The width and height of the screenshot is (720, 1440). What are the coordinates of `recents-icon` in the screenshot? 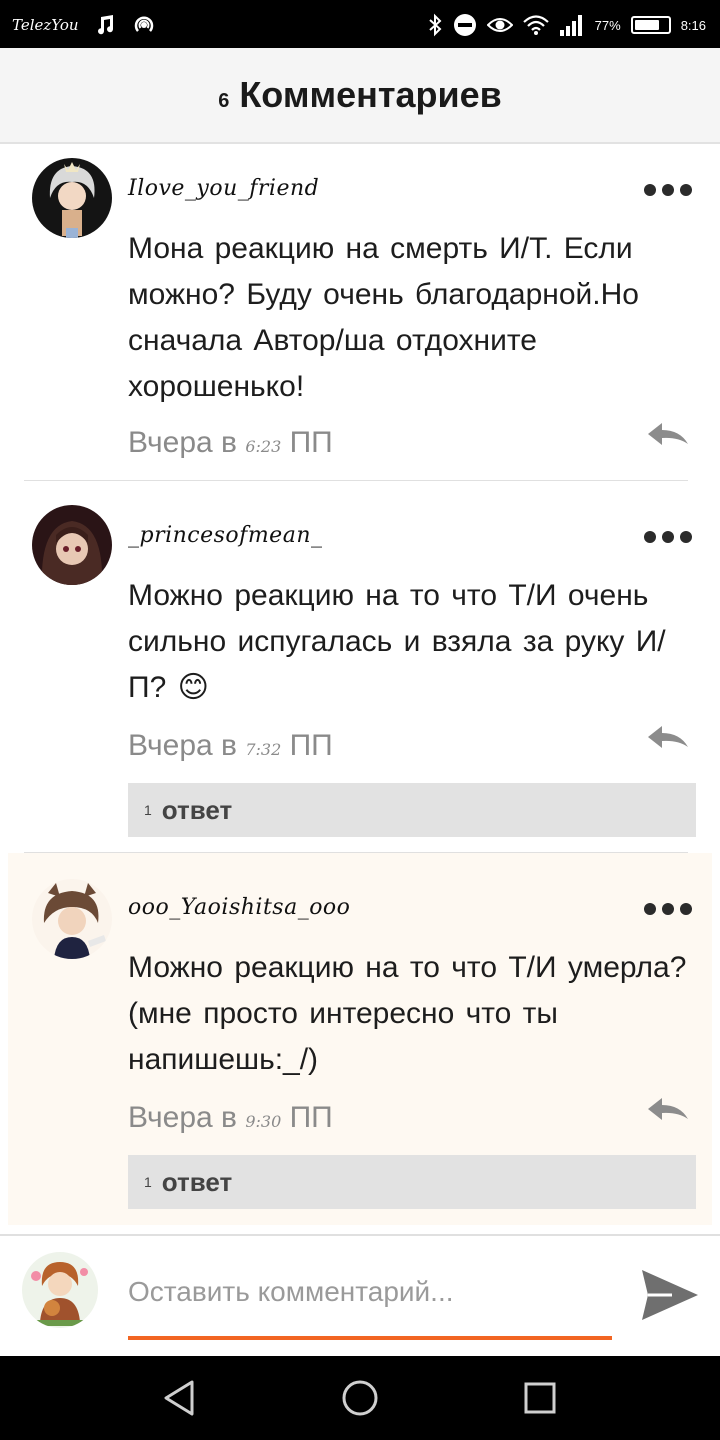 It's located at (540, 1398).